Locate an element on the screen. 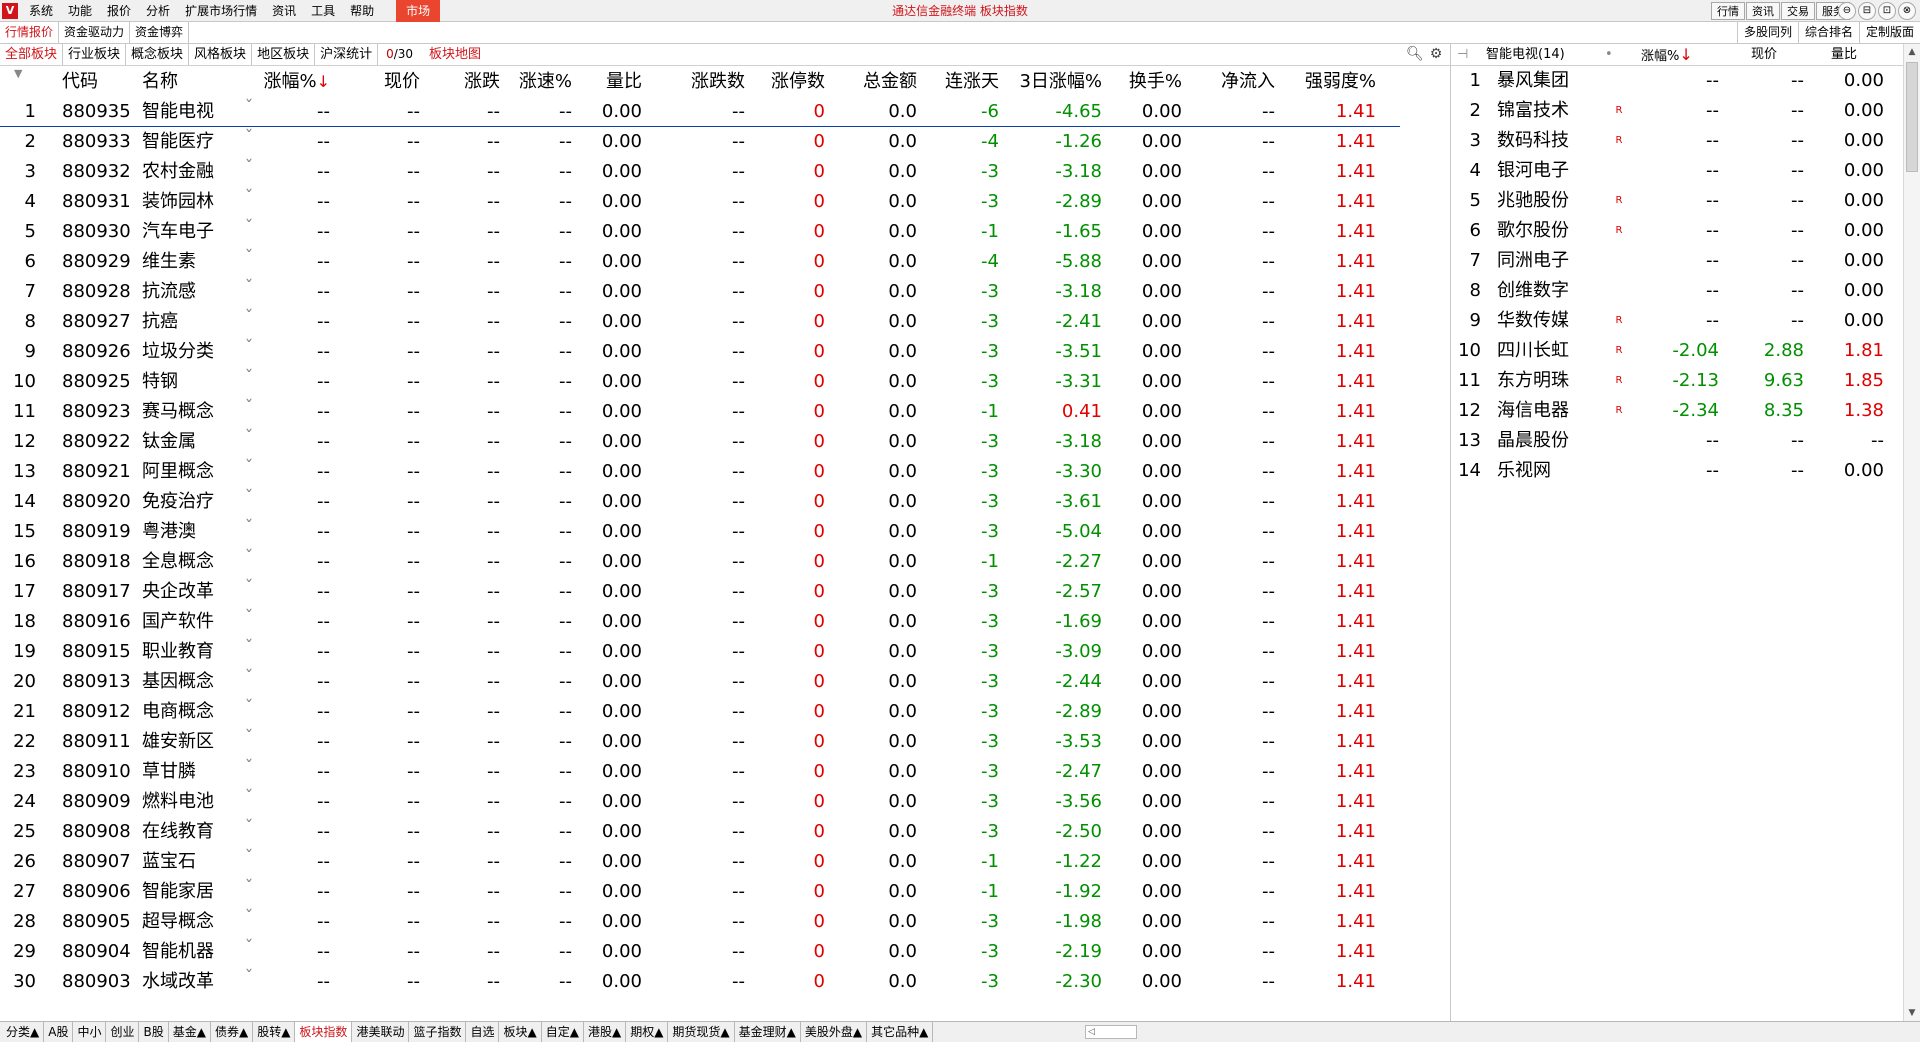  menu-item-2: 报价 is located at coordinates (121, 11).